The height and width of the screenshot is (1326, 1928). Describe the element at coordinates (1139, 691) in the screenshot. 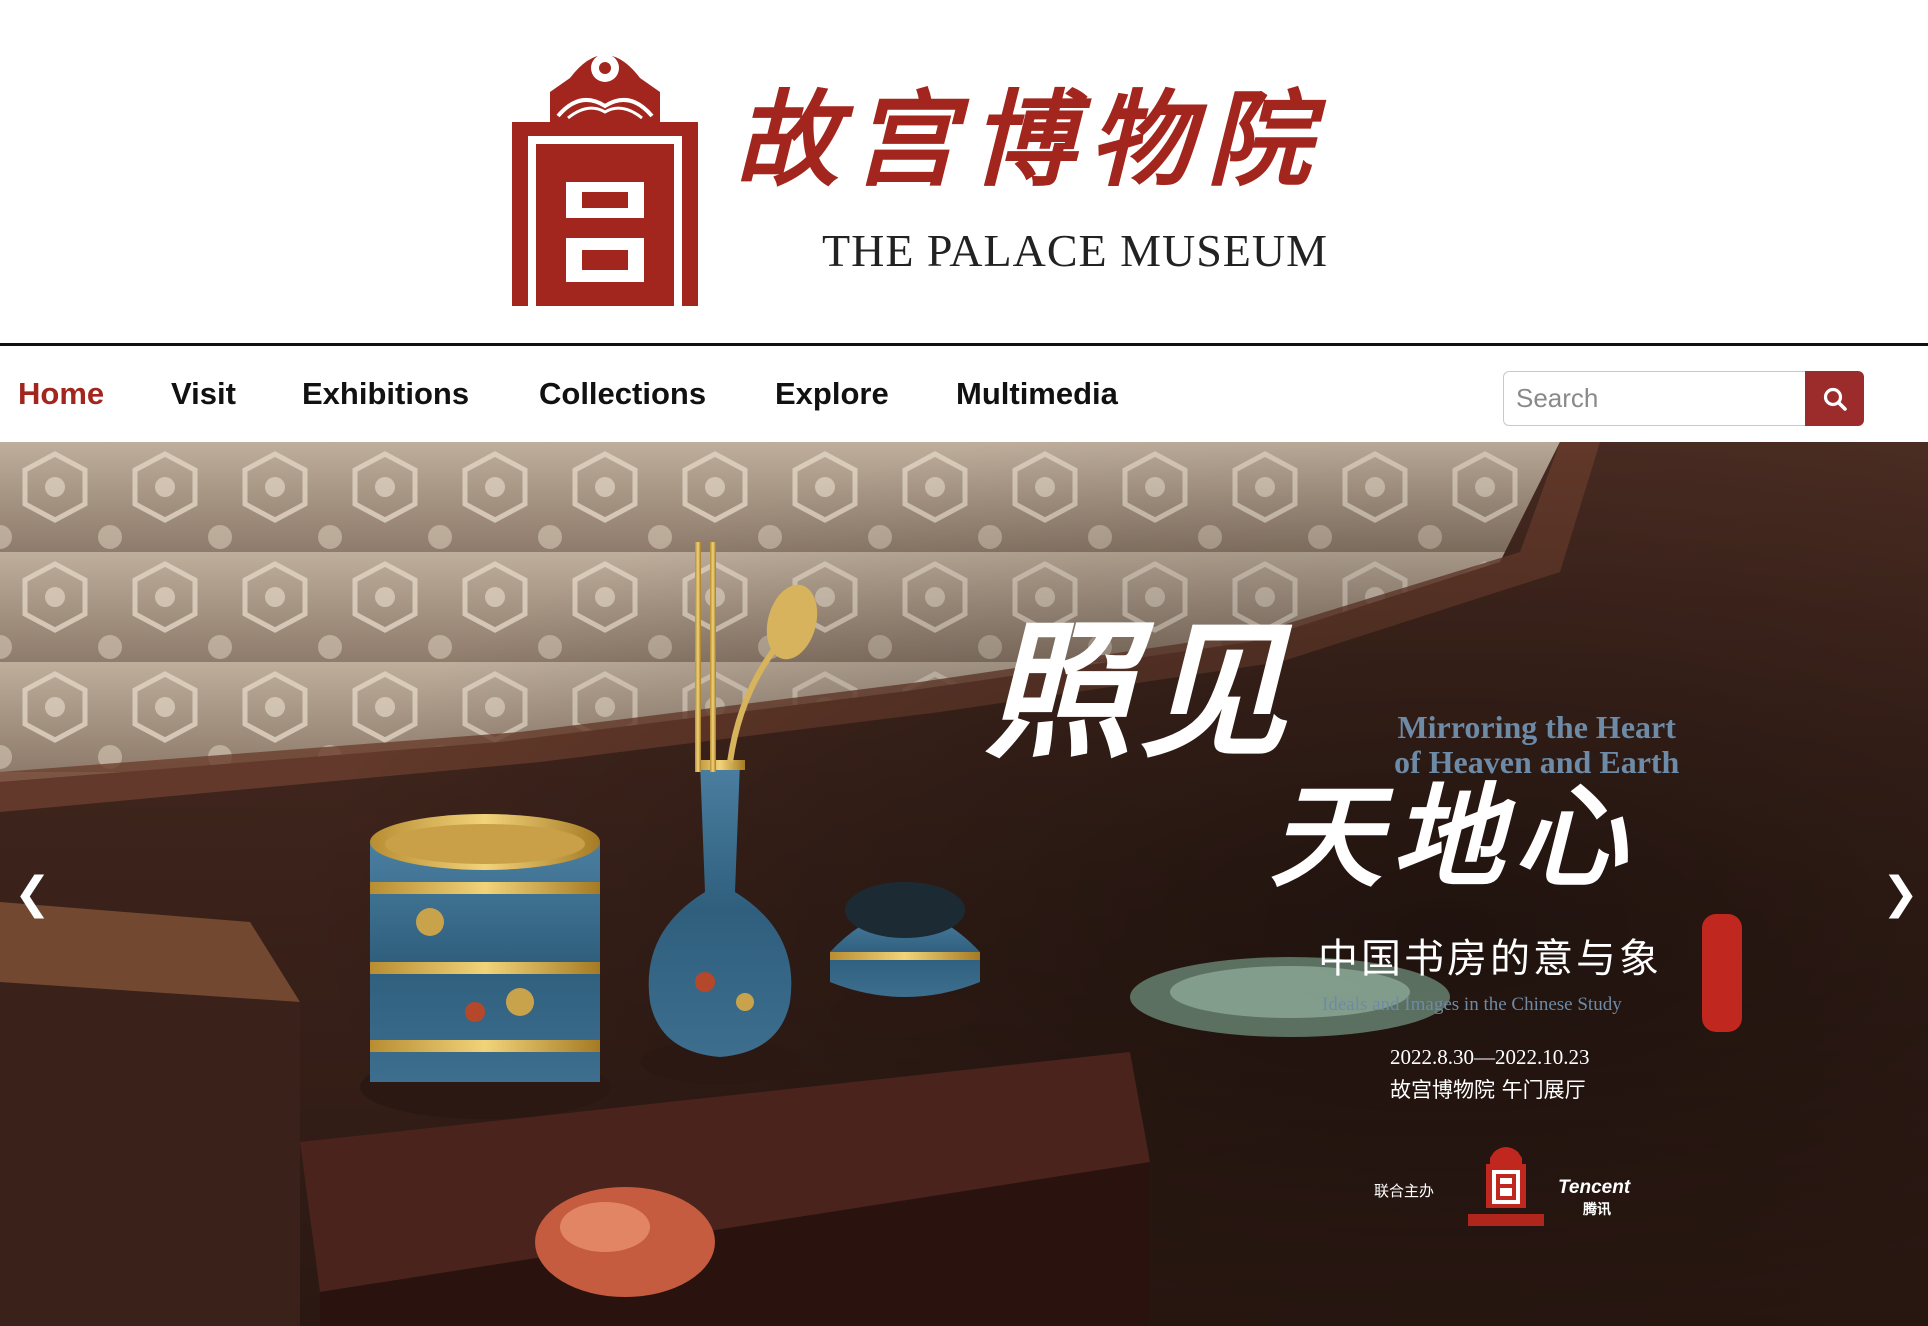

I see `hero-title-chinese-line1: 照见` at that location.